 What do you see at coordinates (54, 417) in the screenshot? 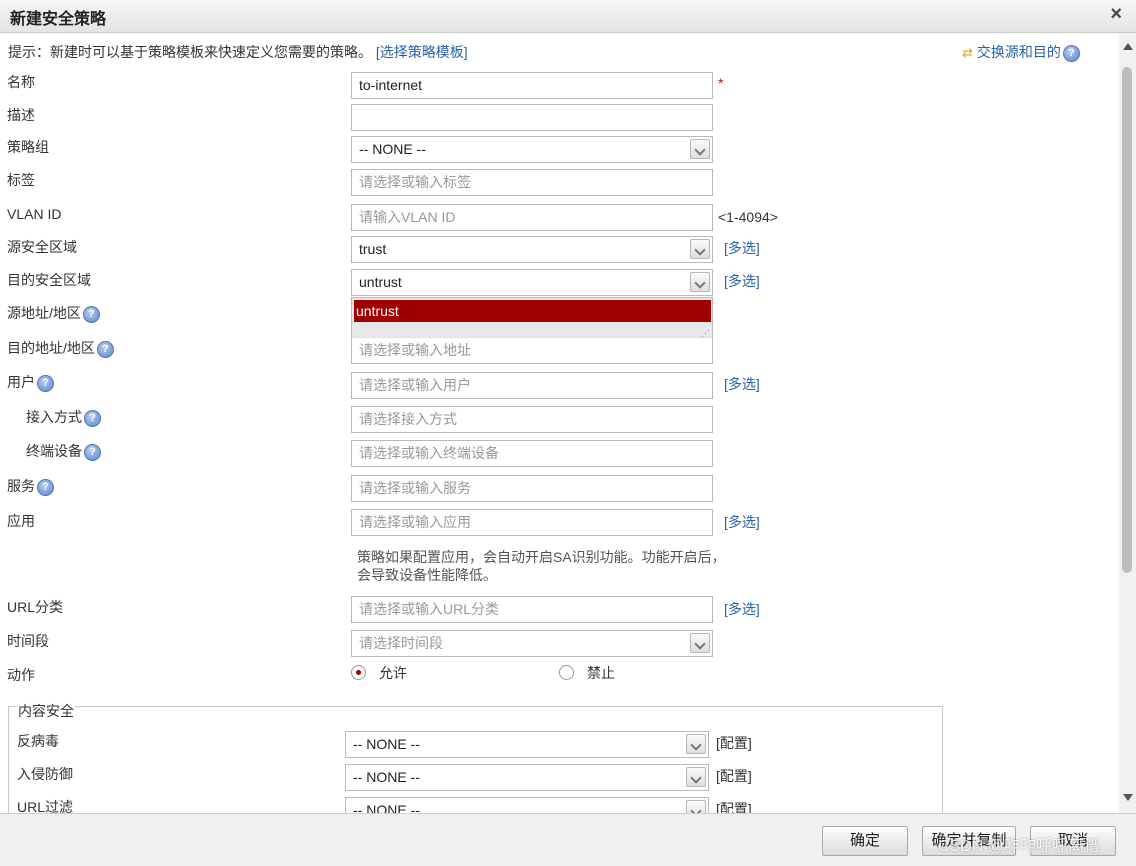
I see `access-mode-label-text: 接入方式` at bounding box center [54, 417].